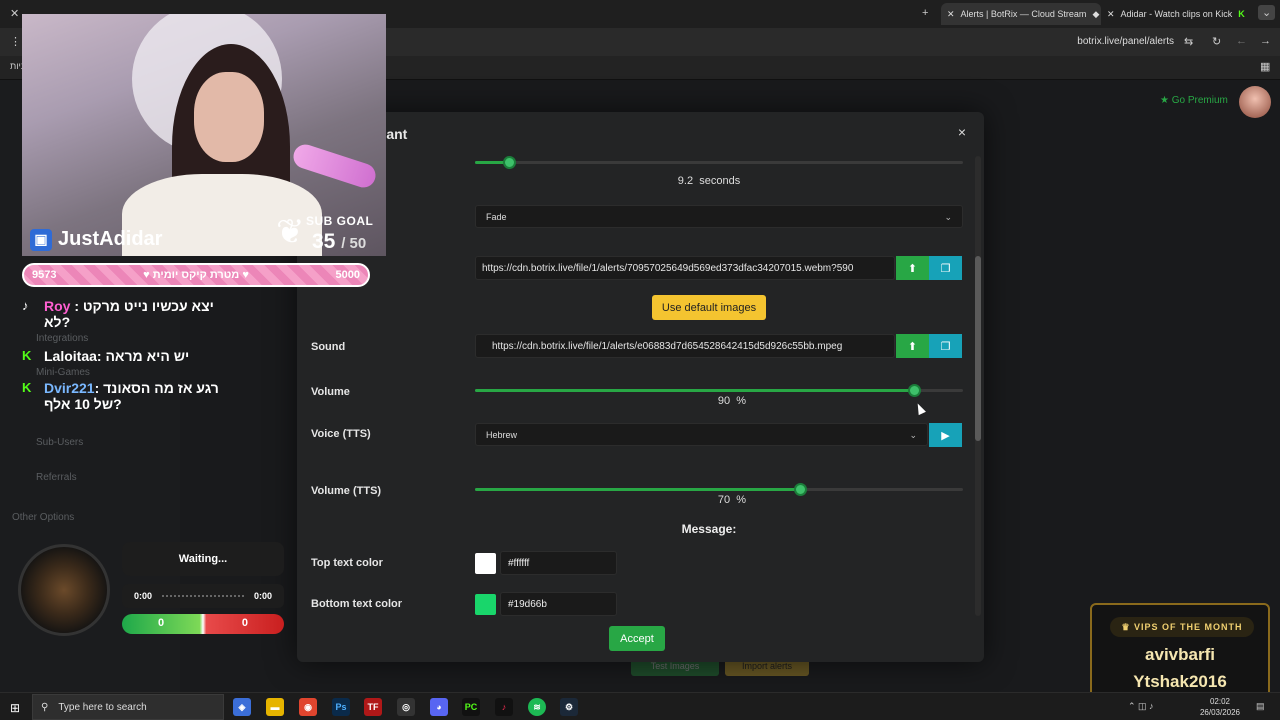  I want to click on wing-icon: ❦, so click(290, 232).